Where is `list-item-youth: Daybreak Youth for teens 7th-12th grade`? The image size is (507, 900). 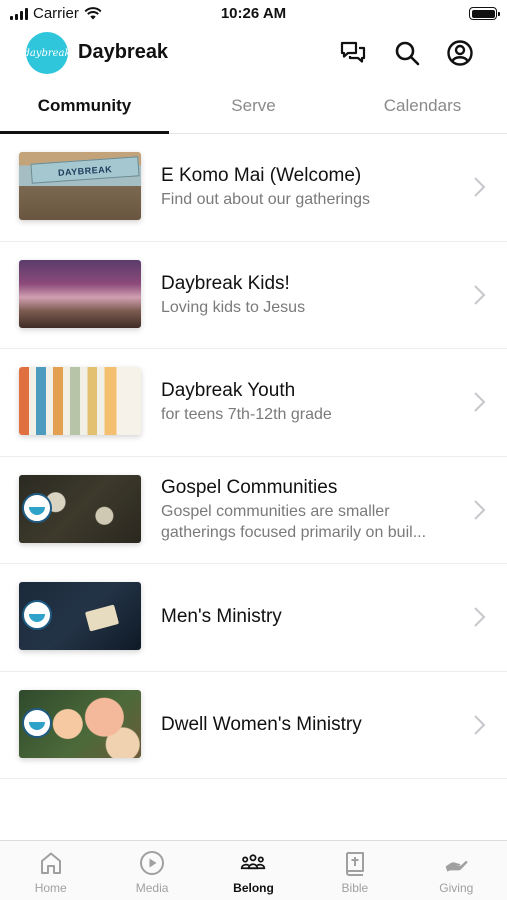
list-item-youth: Daybreak Youth for teens 7th-12th grade is located at coordinates (253, 403).